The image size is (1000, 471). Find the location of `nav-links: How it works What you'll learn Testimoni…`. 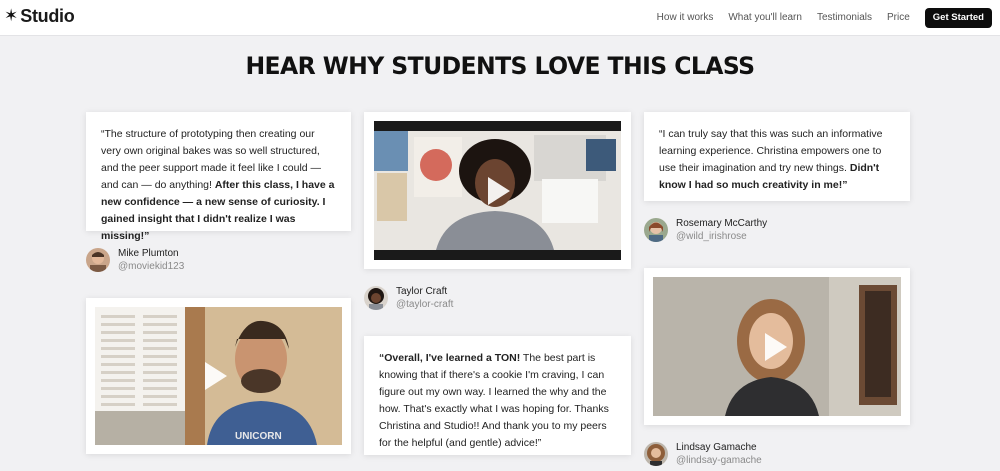

nav-links: How it works What you'll learn Testimoni… is located at coordinates (824, 18).